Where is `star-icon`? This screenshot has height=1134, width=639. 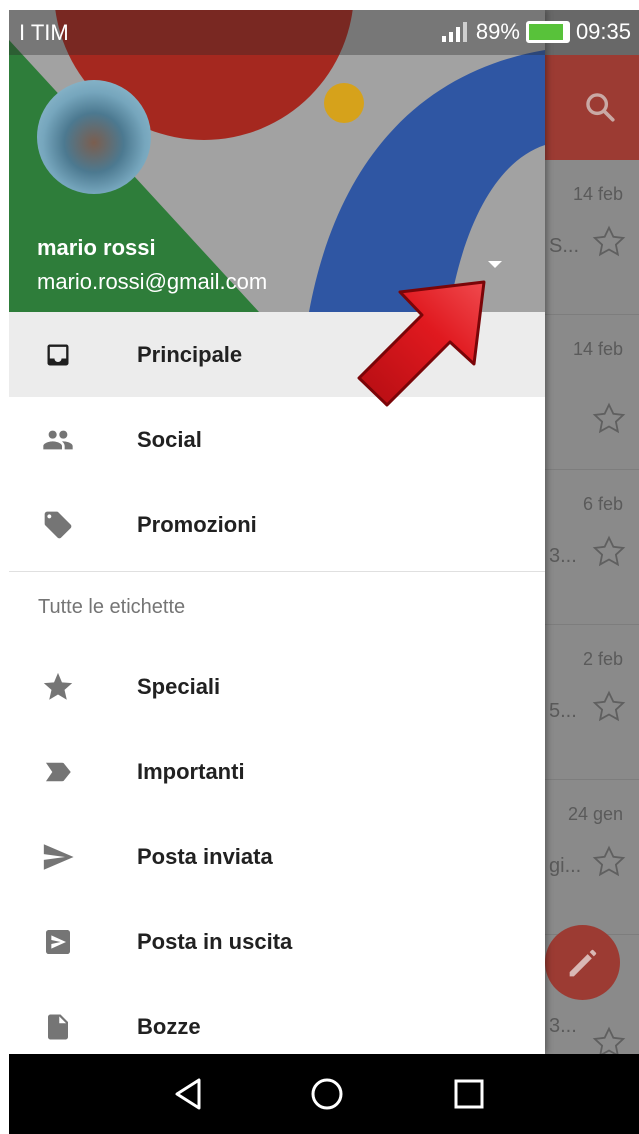 star-icon is located at coordinates (58, 687).